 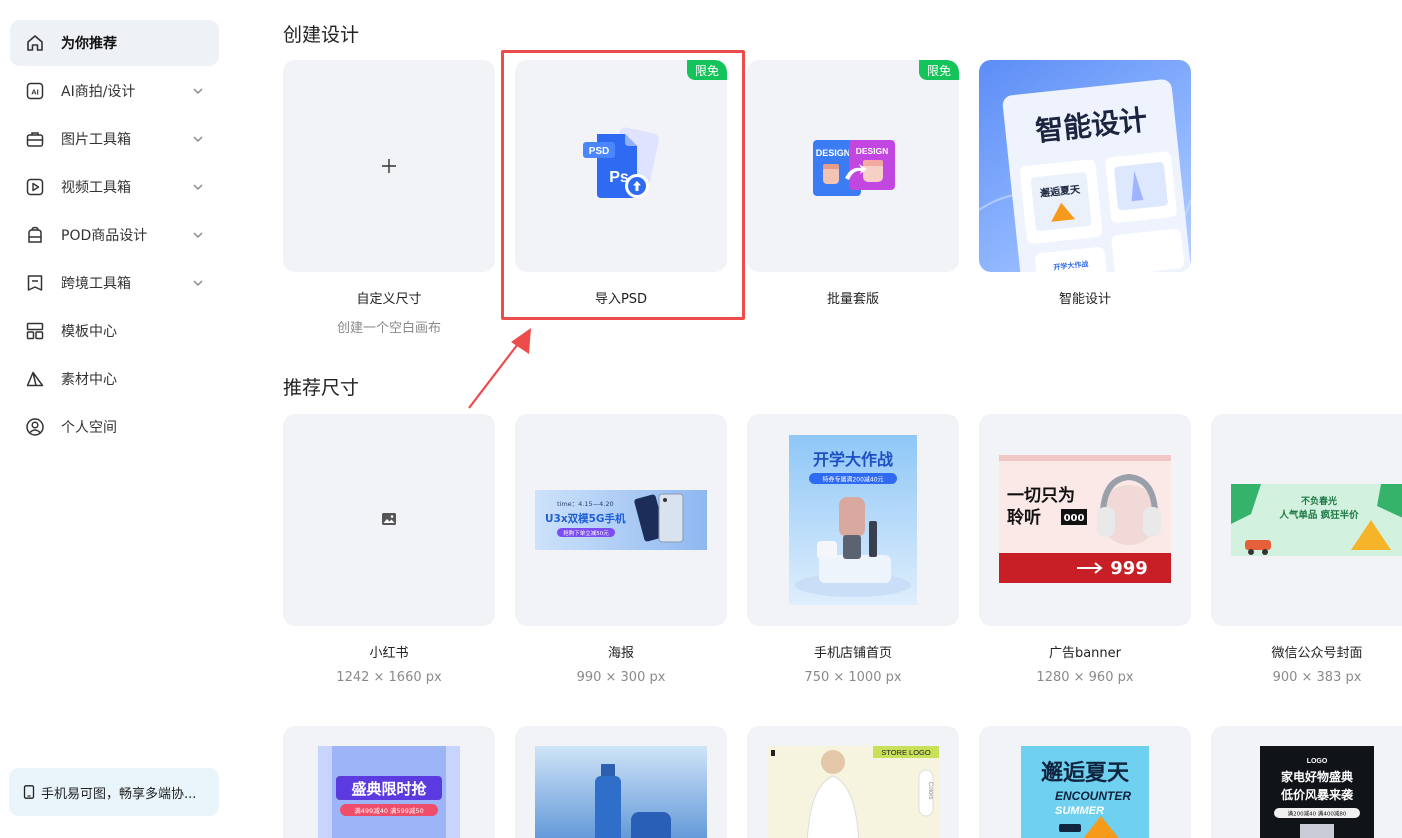 I want to click on card-label: 自定义尺寸, so click(x=389, y=299).